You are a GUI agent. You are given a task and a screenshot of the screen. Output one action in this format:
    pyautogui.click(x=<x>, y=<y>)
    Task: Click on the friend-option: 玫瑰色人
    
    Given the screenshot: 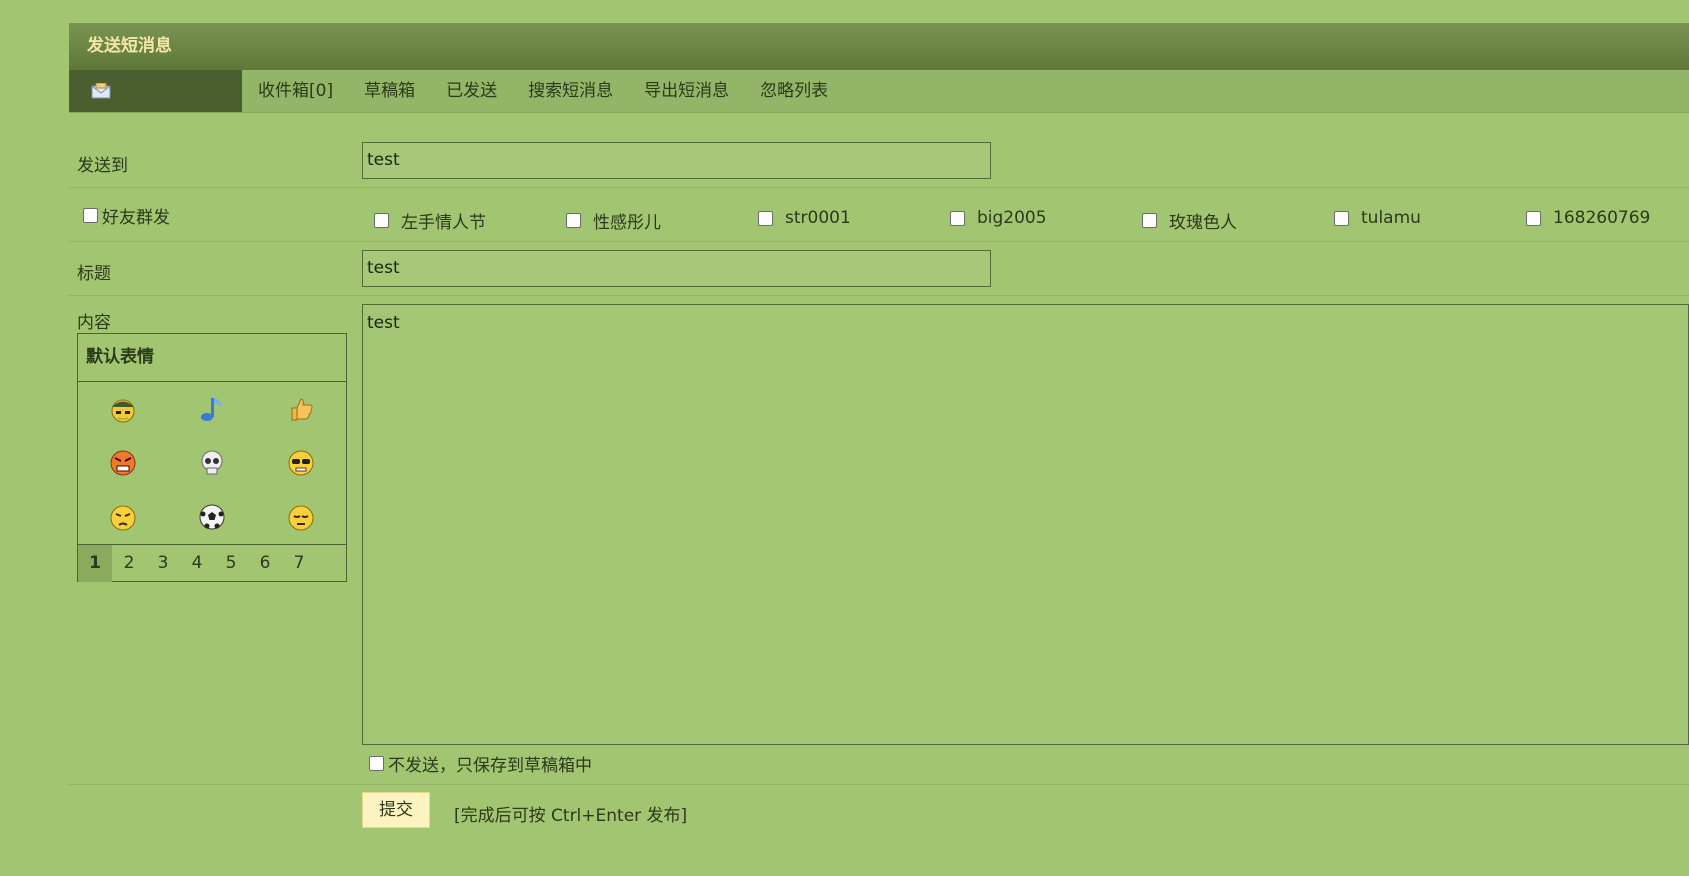 What is the action you would take?
    pyautogui.click(x=1189, y=220)
    